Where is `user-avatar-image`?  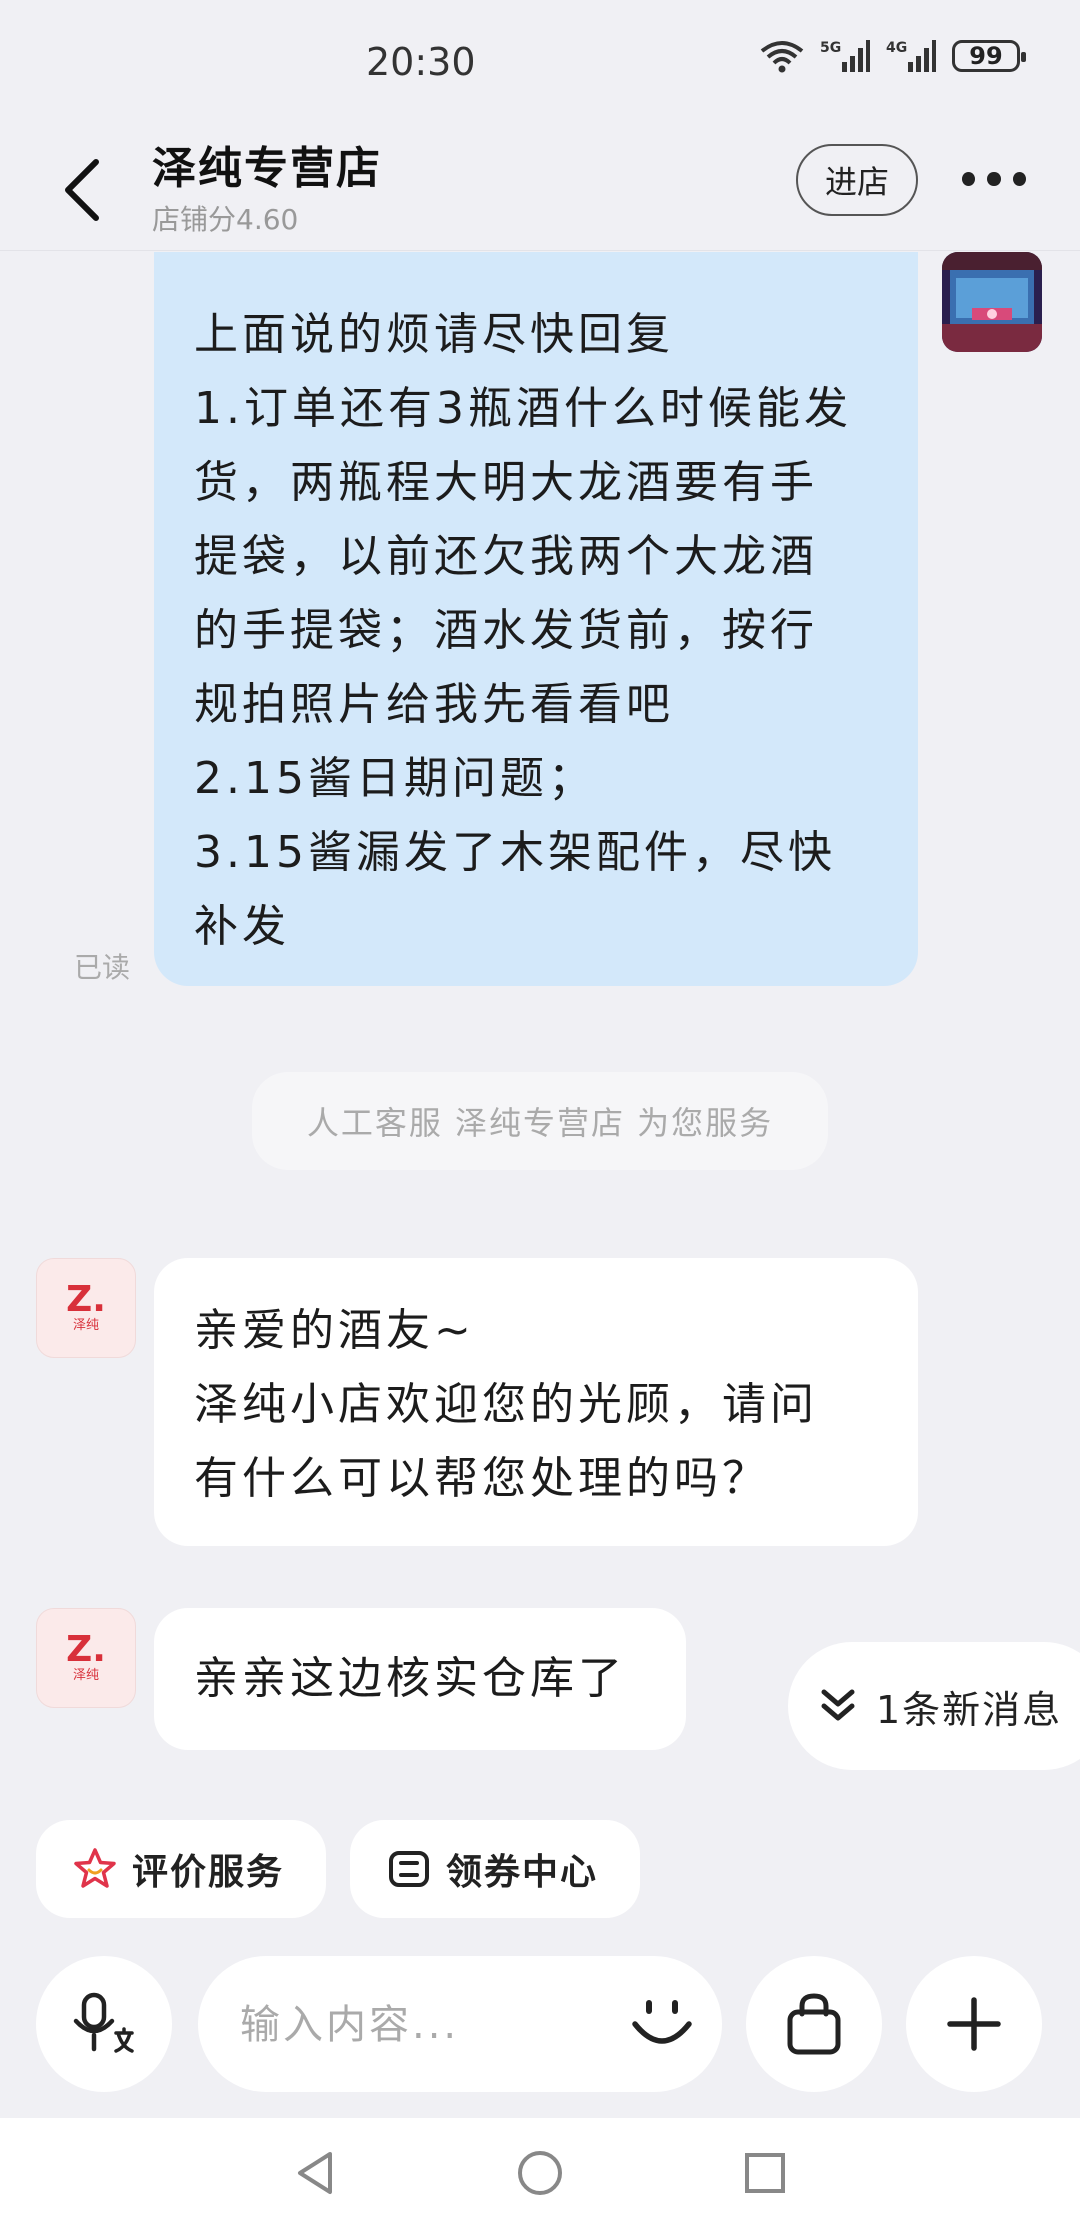 user-avatar-image is located at coordinates (992, 302).